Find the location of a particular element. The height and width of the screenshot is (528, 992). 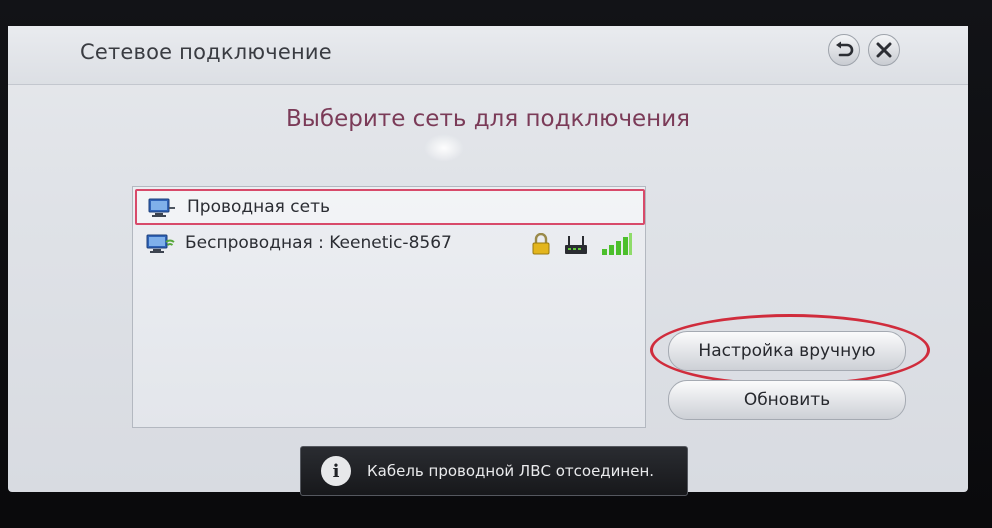

info-icon: i is located at coordinates (336, 471).